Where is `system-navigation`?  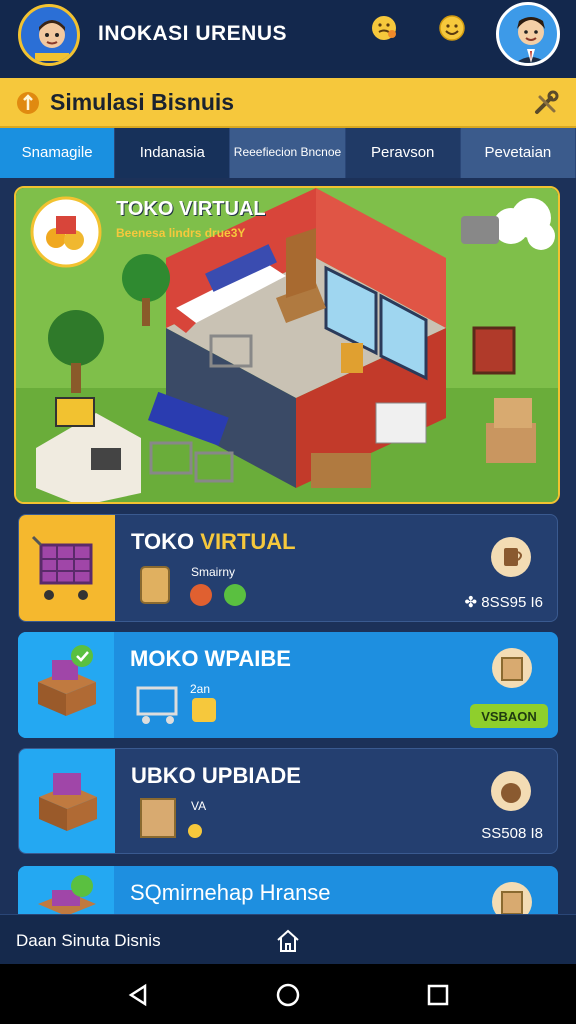
system-navigation is located at coordinates (288, 994).